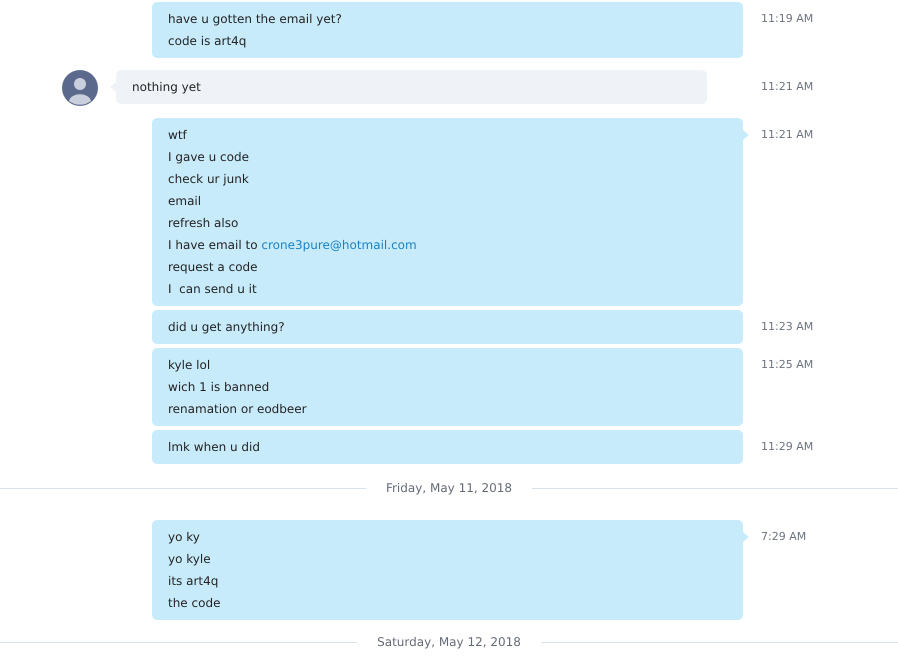 This screenshot has height=671, width=898. I want to click on message-text: check ur junk, so click(208, 179).